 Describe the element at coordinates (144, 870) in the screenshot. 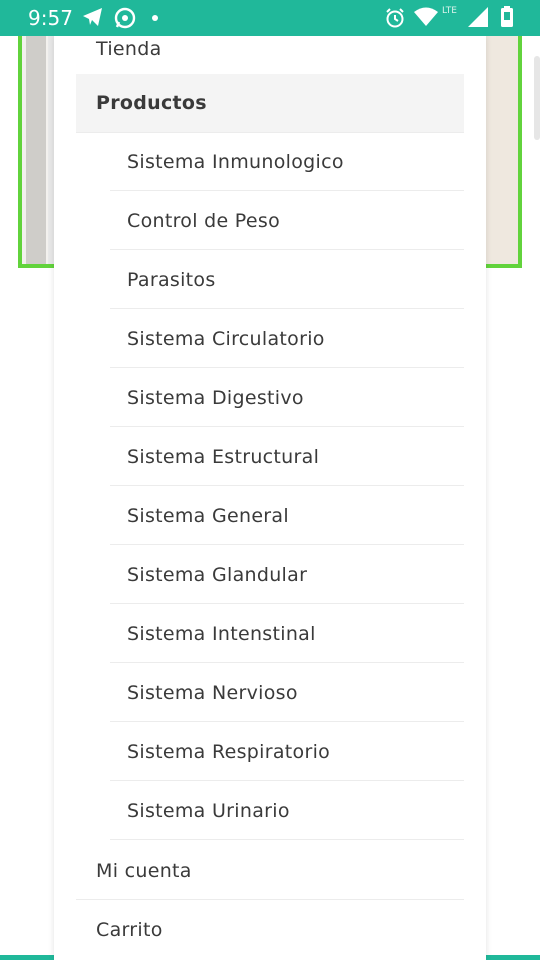

I see `menu-item-label: Mi cuenta` at that location.